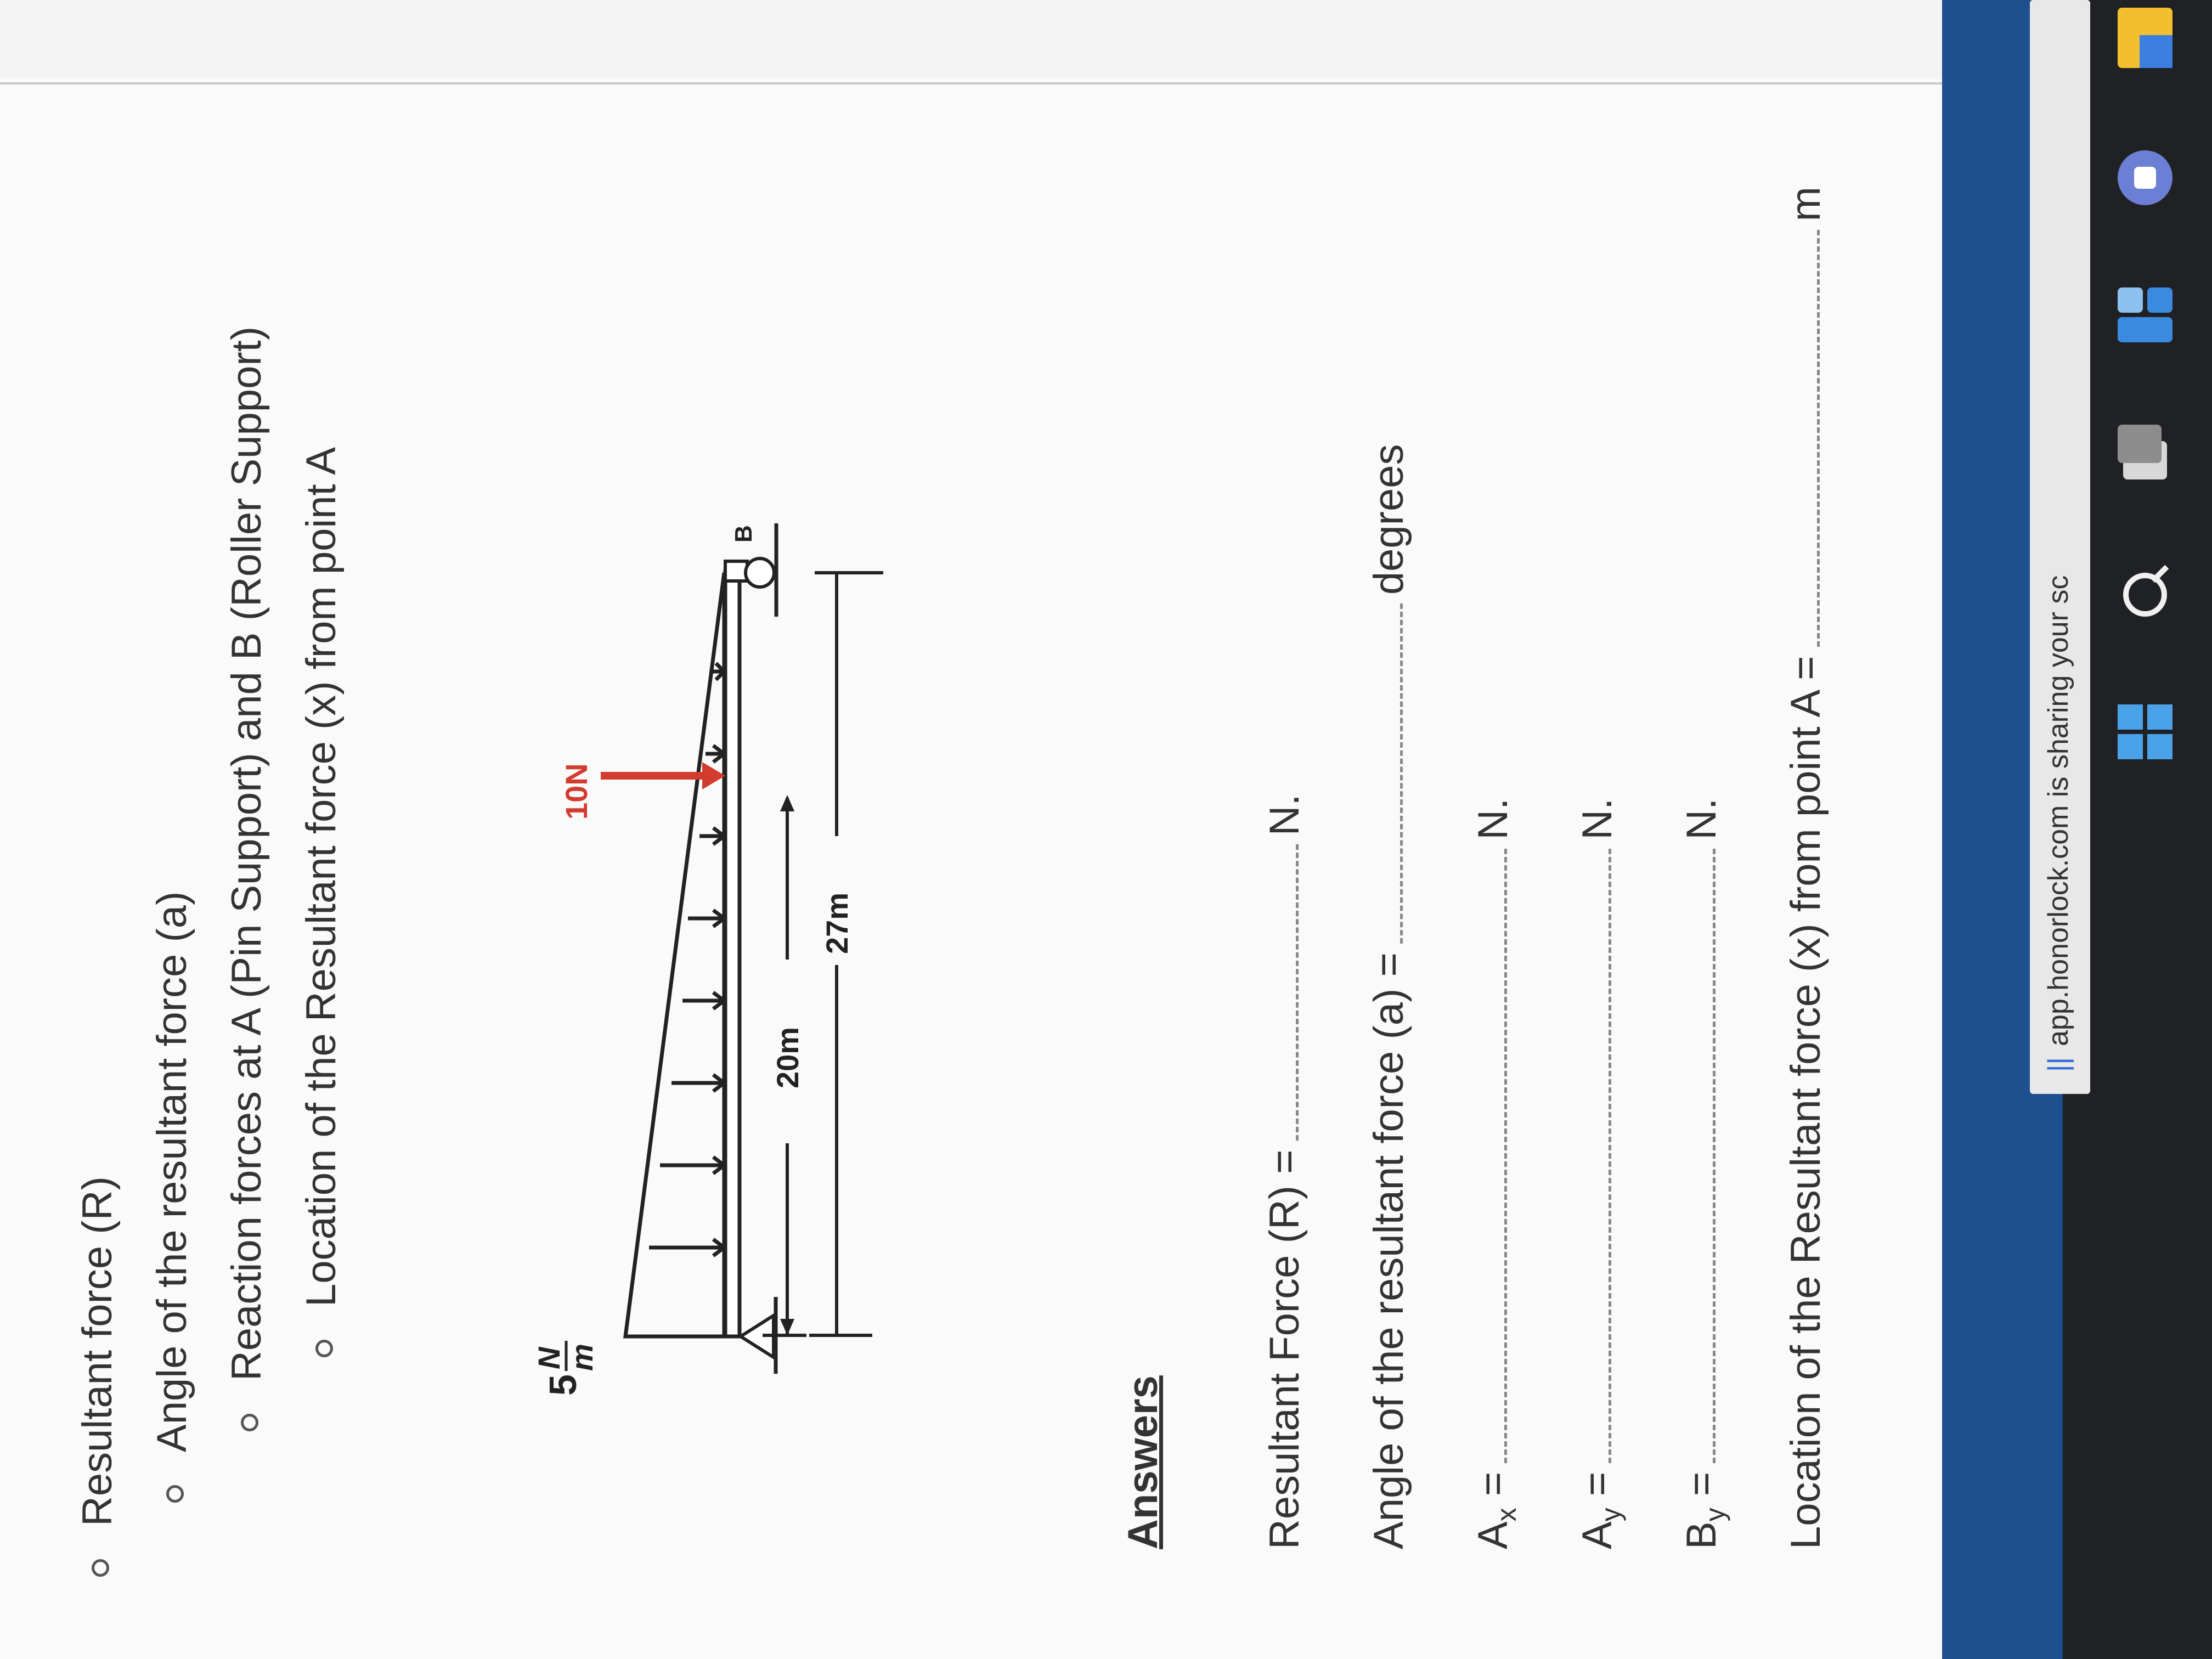 This screenshot has height=1659, width=2212. I want to click on search-icon, so click(2145, 593).